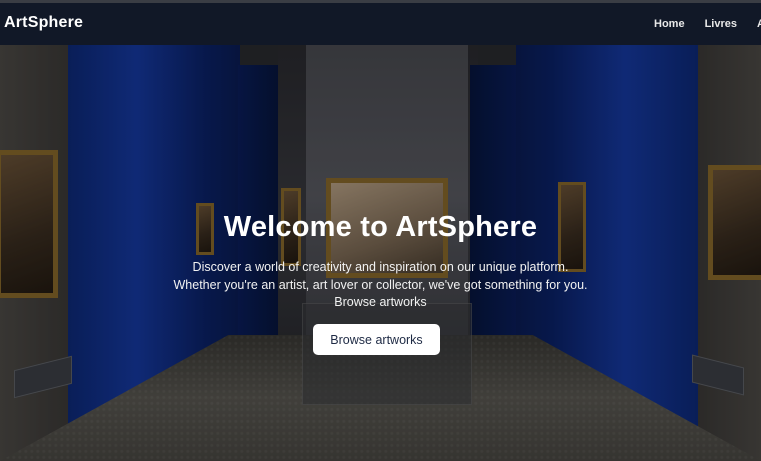 The height and width of the screenshot is (461, 761). Describe the element at coordinates (759, 24) in the screenshot. I see `nav-link-about: Ab` at that location.